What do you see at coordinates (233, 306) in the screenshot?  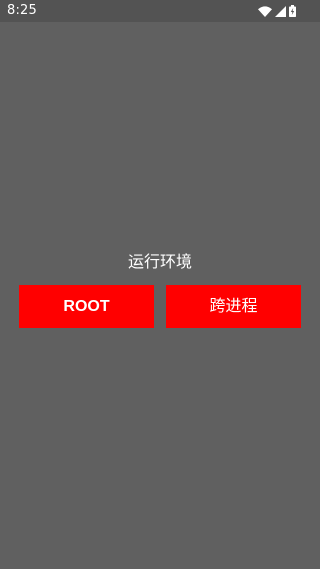 I see `cross-process-button: 跨进程` at bounding box center [233, 306].